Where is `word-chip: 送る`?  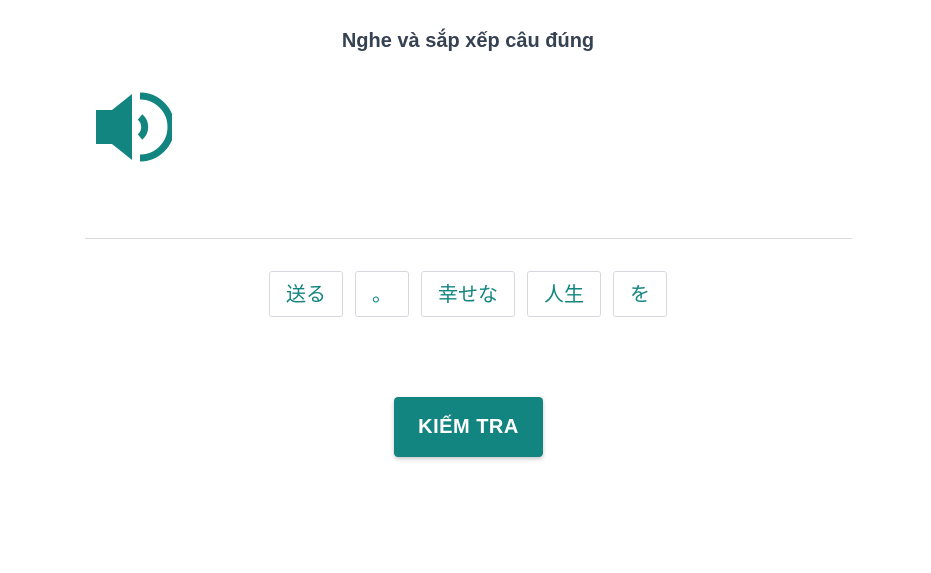 word-chip: 送る is located at coordinates (306, 294).